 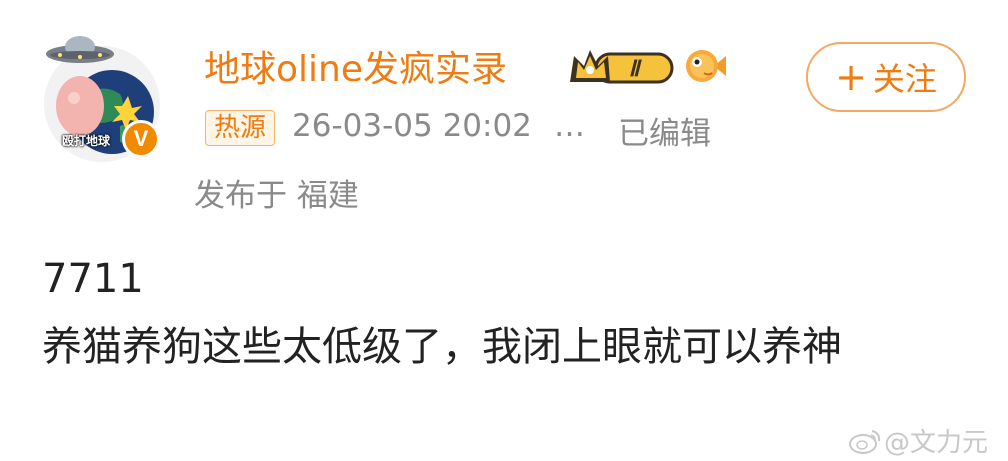 I want to click on plus-icon: +, so click(x=851, y=77).